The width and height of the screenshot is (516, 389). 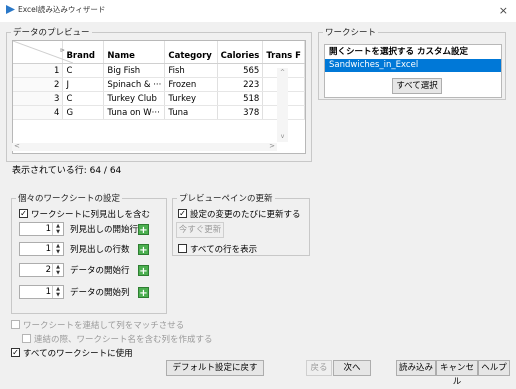 I want to click on row-number: 3, so click(x=38, y=98).